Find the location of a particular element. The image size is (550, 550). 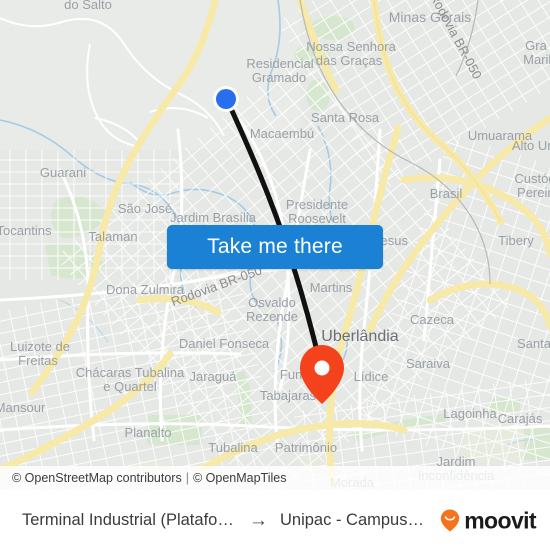

take-me-there-button: Take me there is located at coordinates (275, 247).